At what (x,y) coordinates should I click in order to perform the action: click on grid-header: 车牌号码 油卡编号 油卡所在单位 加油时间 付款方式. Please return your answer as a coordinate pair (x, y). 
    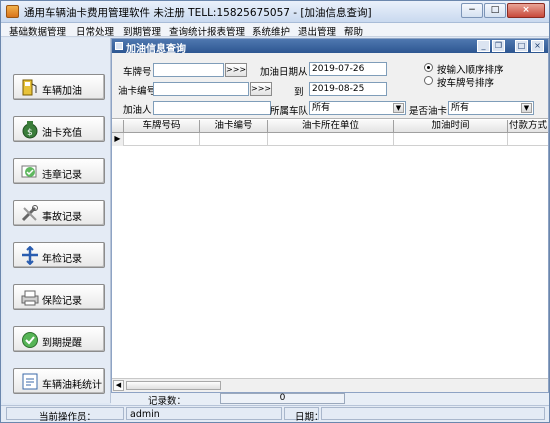
    Looking at the image, I should click on (330, 126).